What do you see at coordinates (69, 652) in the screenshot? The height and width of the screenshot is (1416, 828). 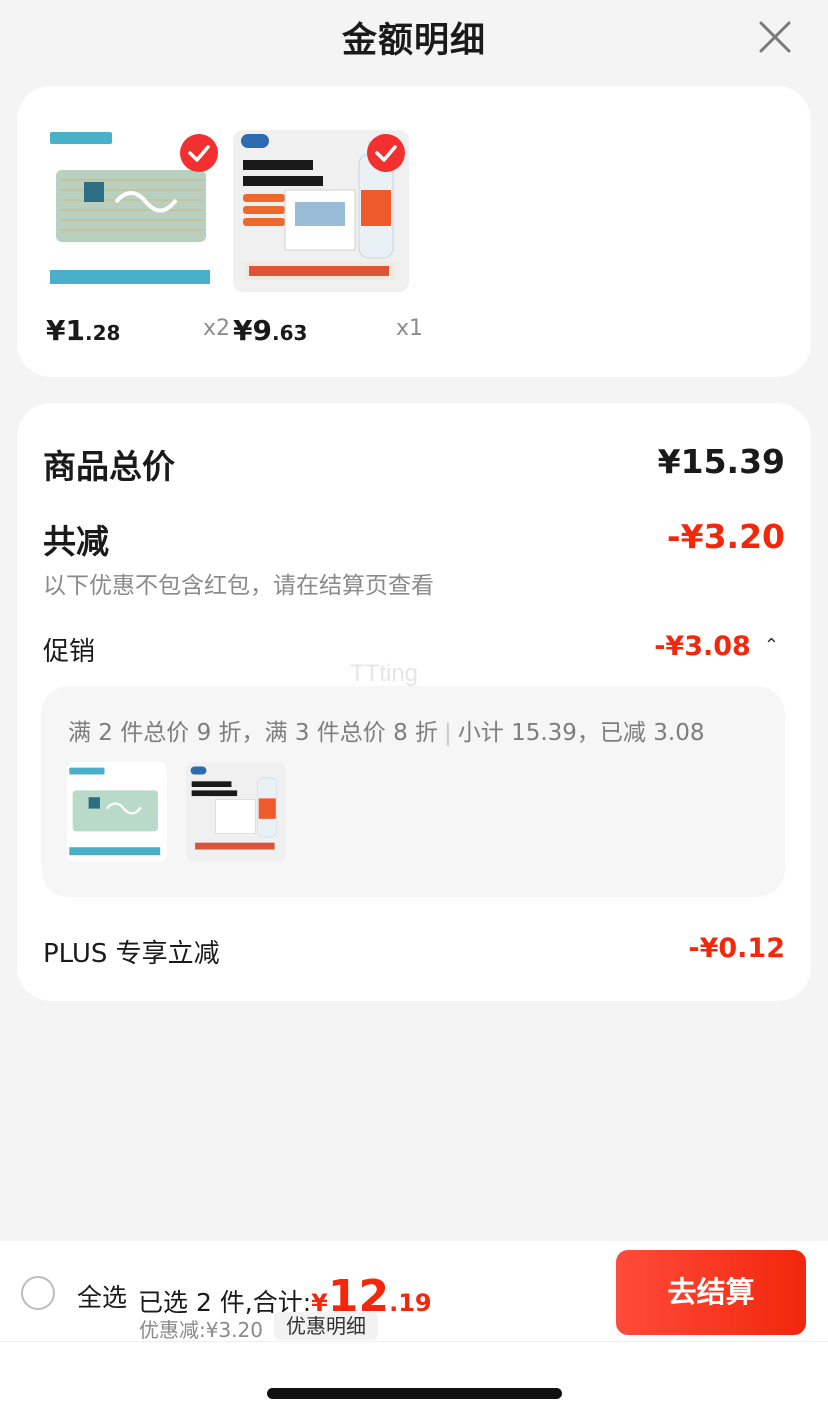 I see `promo-label: 促销` at bounding box center [69, 652].